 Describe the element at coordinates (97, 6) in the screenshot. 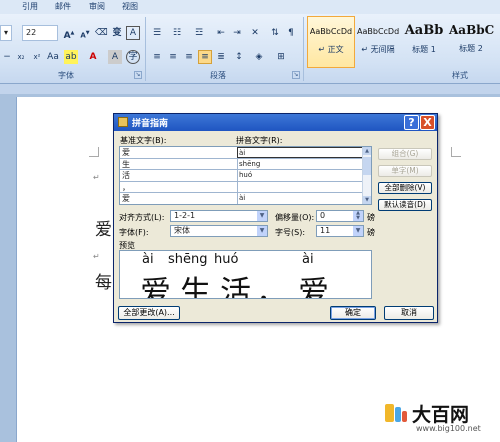

I see `tab-review: 审阅` at that location.